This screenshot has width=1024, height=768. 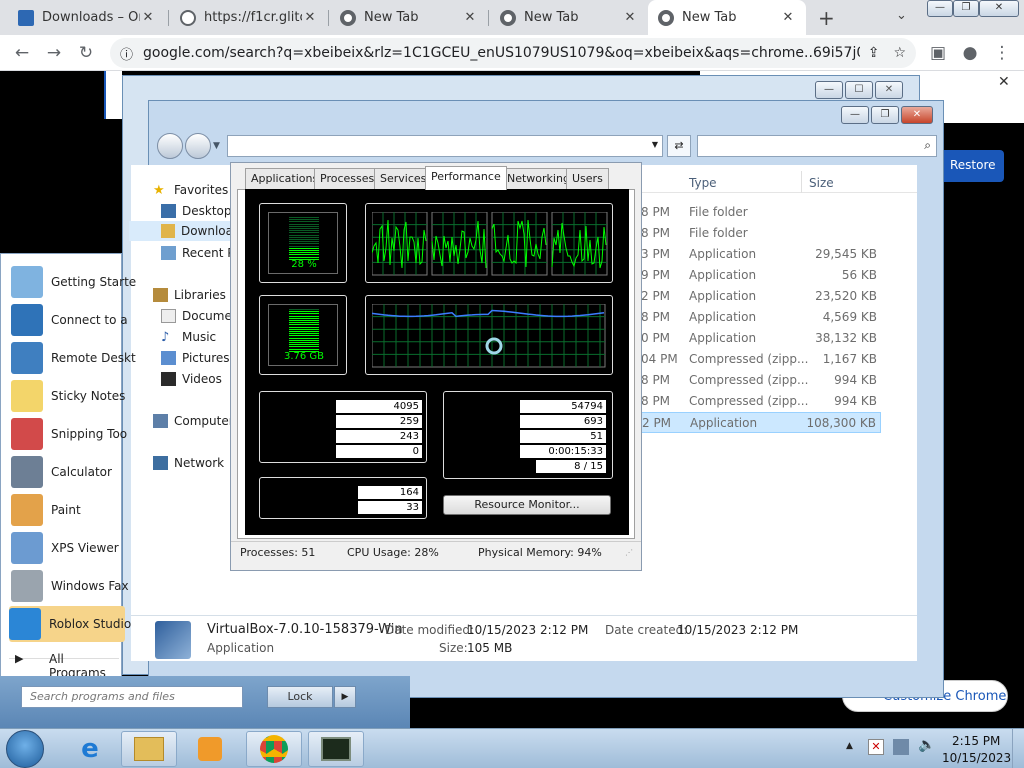 I want to click on tab-users: Users, so click(x=587, y=178).